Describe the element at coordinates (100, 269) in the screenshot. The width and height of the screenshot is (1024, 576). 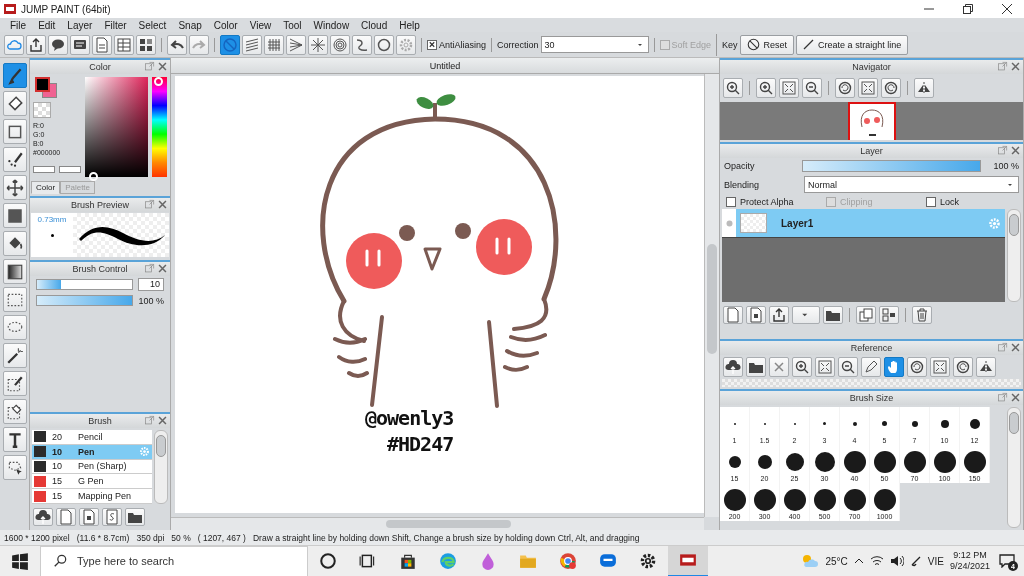
I see `panel-title: Brush Control` at that location.